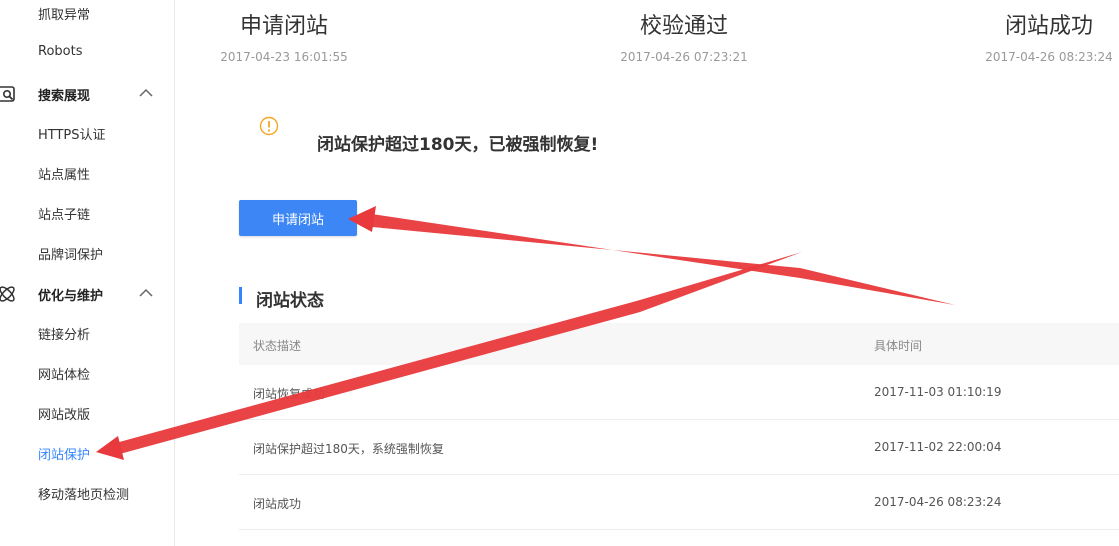 The height and width of the screenshot is (546, 1119). I want to click on column-header-description: 状态描述, so click(277, 346).